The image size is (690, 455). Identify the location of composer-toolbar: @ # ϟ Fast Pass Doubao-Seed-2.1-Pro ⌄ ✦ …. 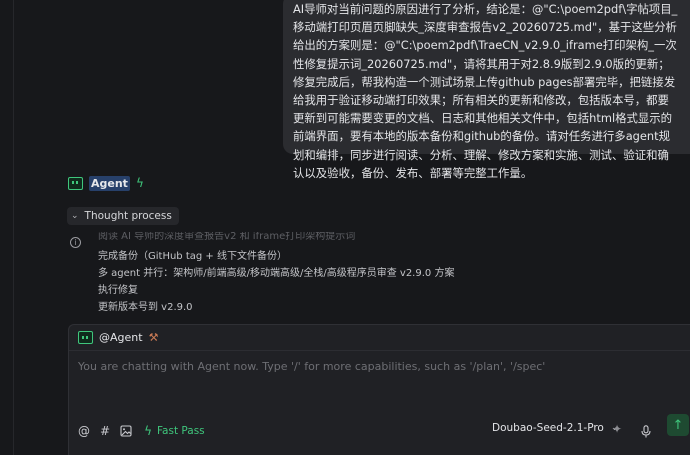
(384, 428).